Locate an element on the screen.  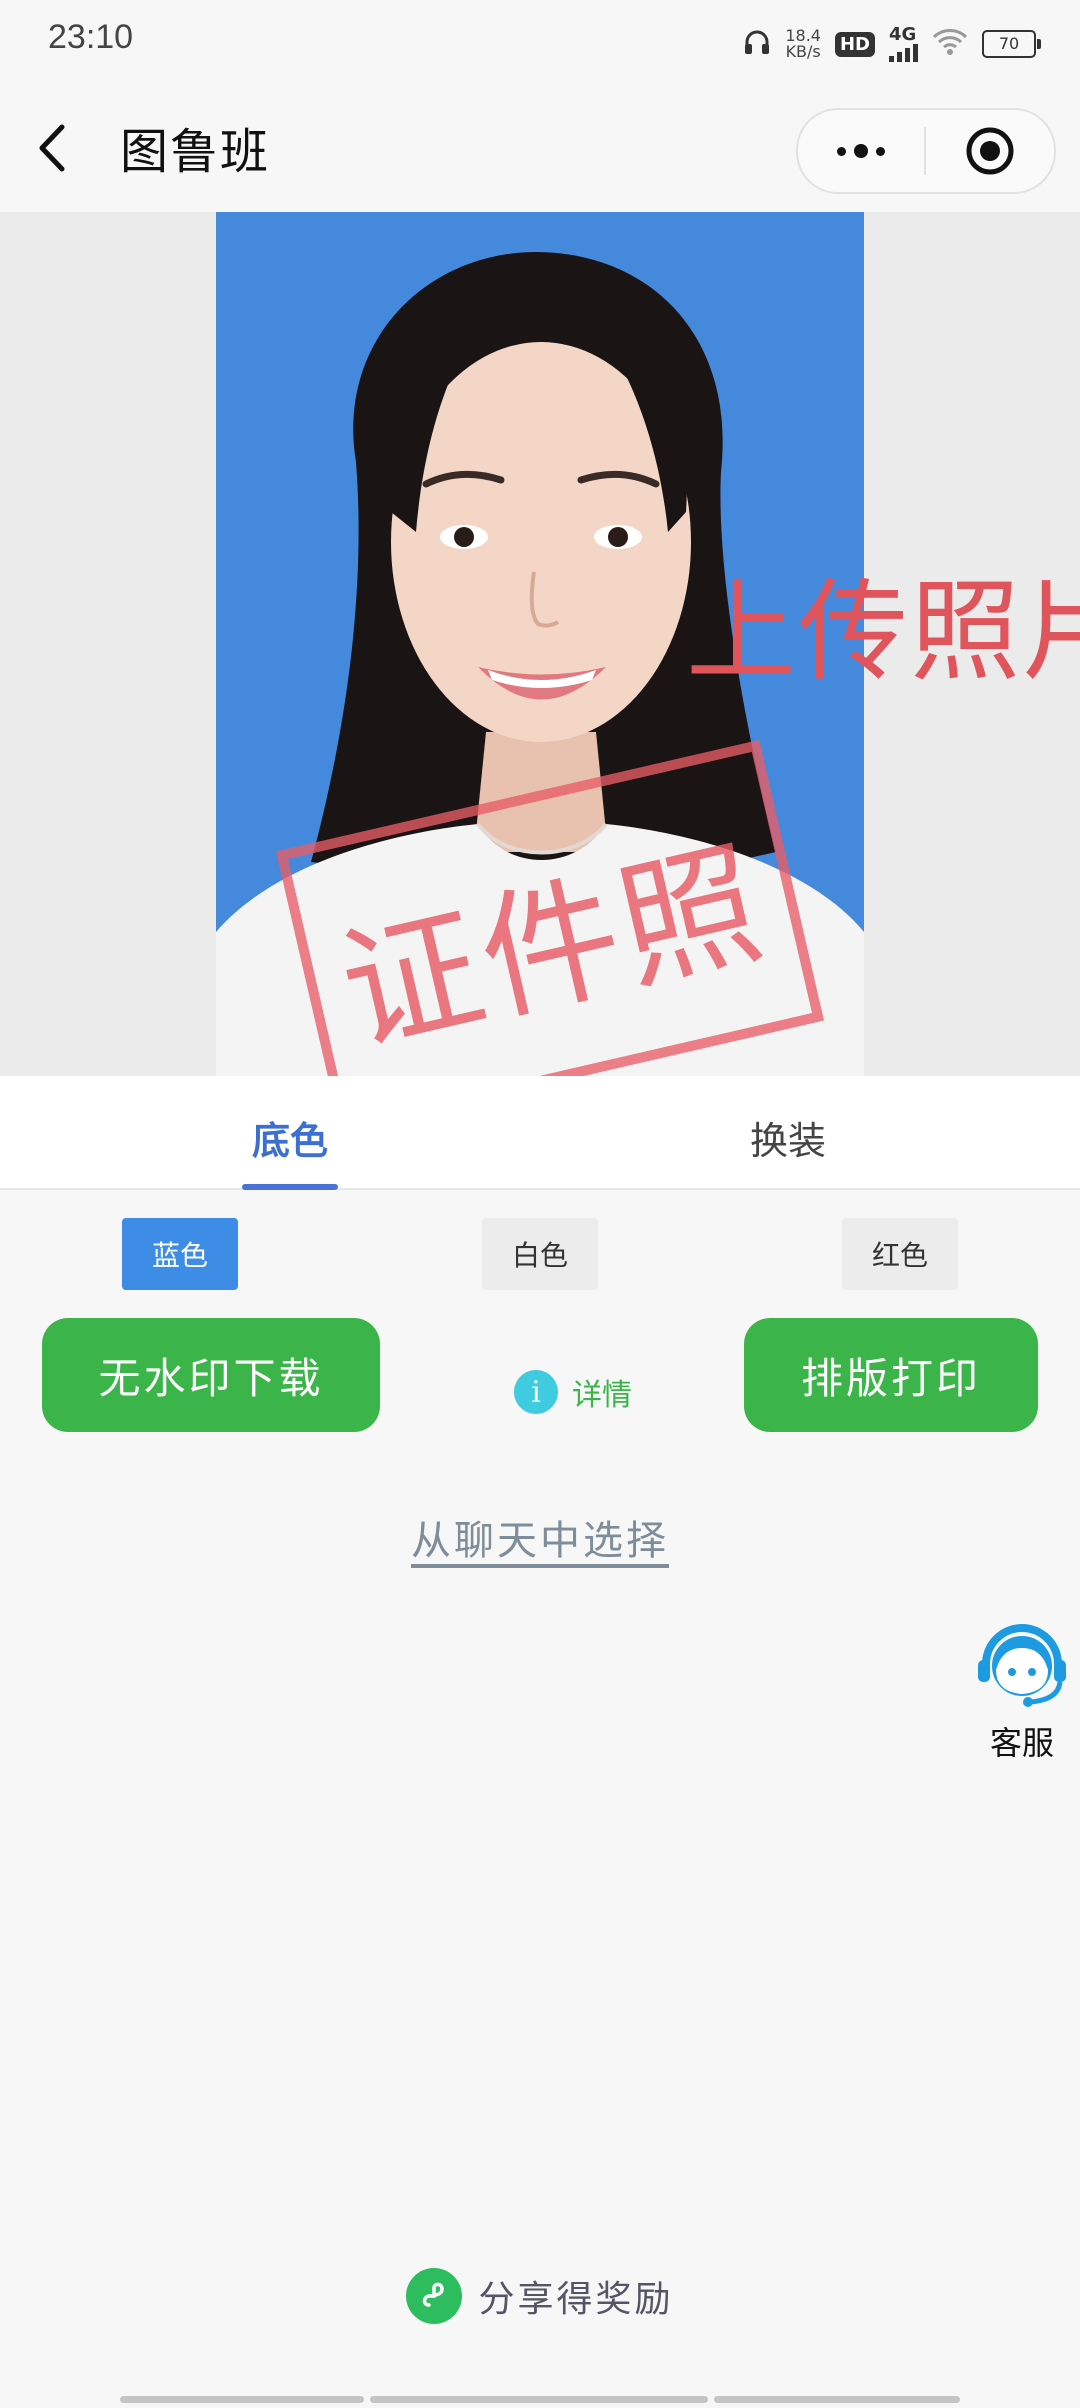
active-tab-indicator is located at coordinates (290, 1187).